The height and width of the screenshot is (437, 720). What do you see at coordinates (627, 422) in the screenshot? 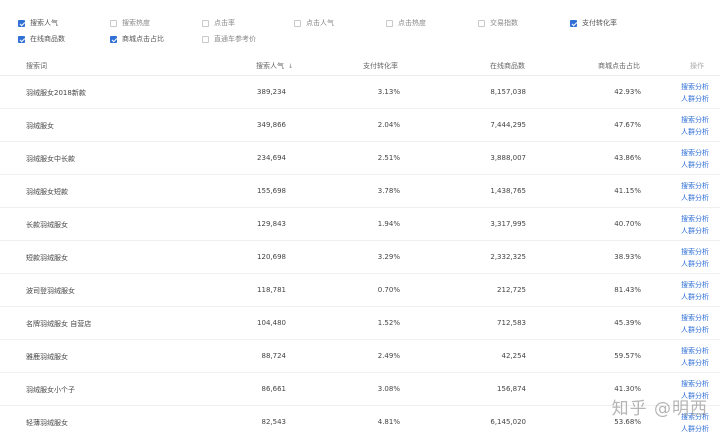
I see `cell-mall-click: 53.68%` at bounding box center [627, 422].